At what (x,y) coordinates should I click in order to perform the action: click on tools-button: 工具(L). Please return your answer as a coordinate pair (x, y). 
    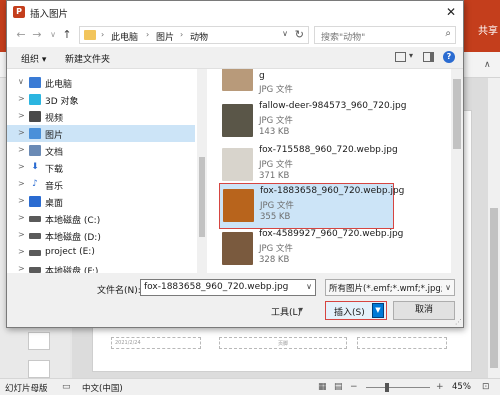
    Looking at the image, I should click on (286, 311).